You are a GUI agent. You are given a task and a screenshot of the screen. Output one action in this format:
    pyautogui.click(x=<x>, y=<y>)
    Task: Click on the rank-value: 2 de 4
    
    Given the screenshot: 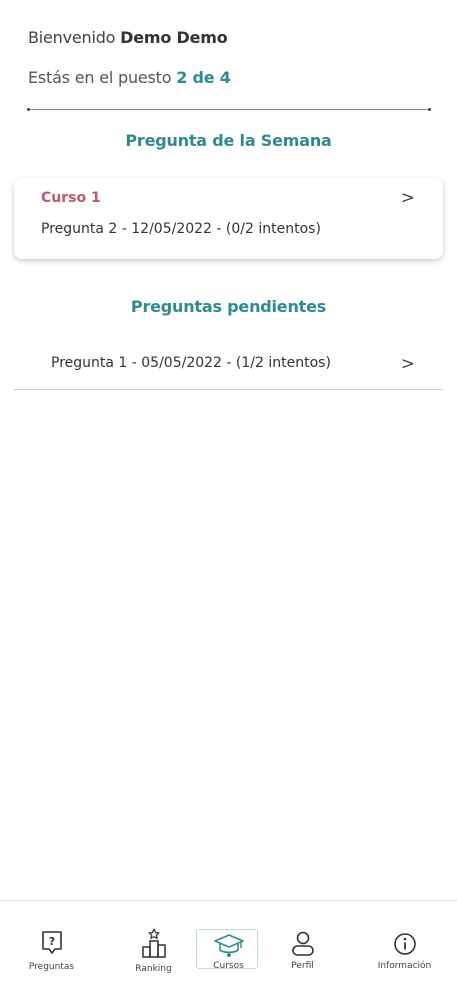 What is the action you would take?
    pyautogui.click(x=203, y=77)
    